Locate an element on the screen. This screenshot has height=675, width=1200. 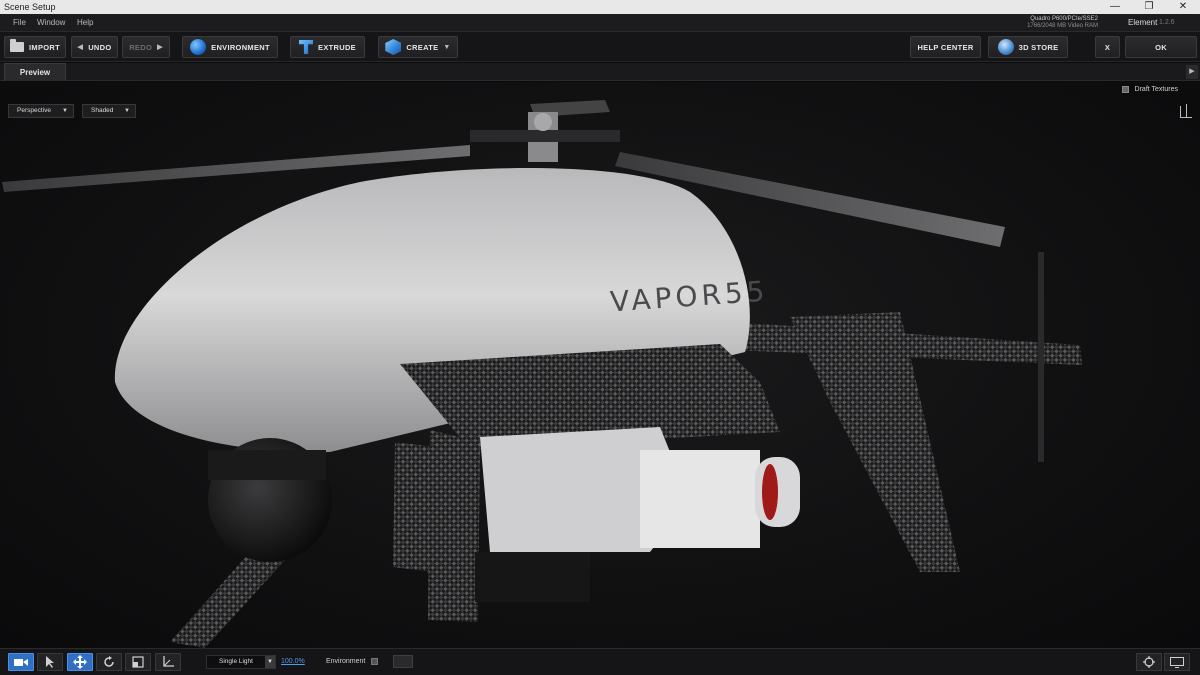
undo-label: UNDO is located at coordinates (100, 47).